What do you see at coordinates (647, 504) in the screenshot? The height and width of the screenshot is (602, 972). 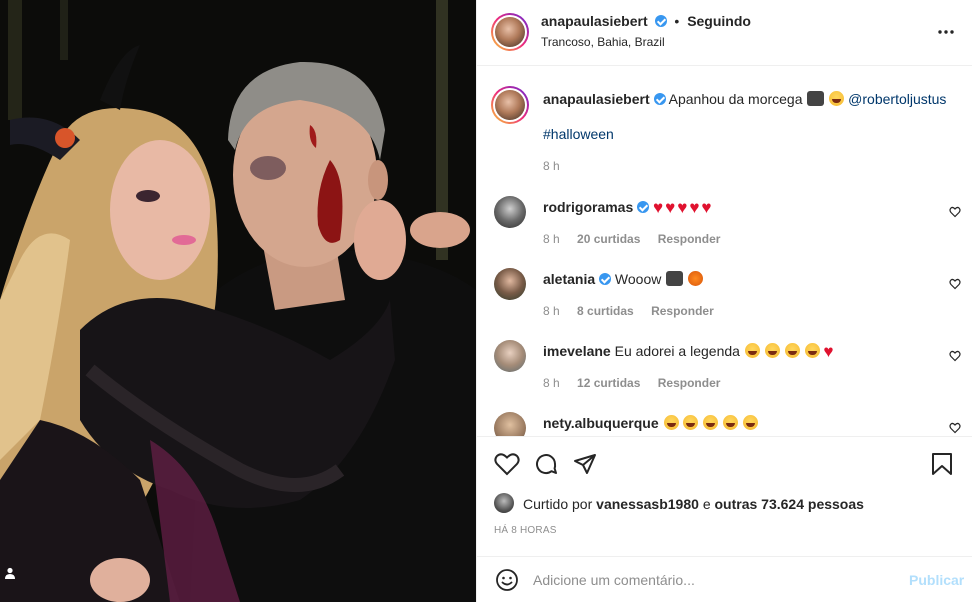 I see `liked-by-username: vanessasb1980` at bounding box center [647, 504].